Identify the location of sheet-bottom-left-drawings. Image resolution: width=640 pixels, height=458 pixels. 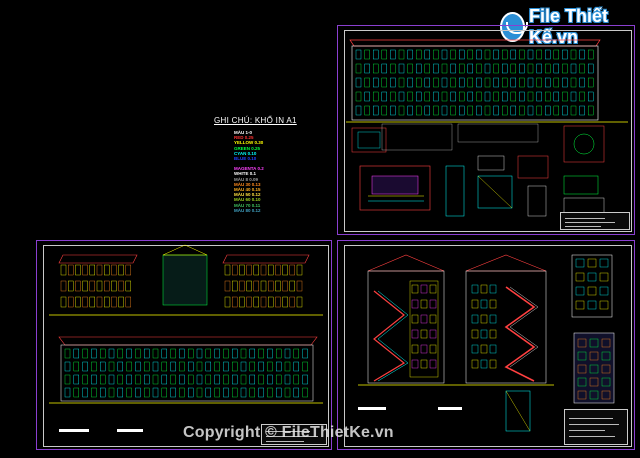
(186, 324).